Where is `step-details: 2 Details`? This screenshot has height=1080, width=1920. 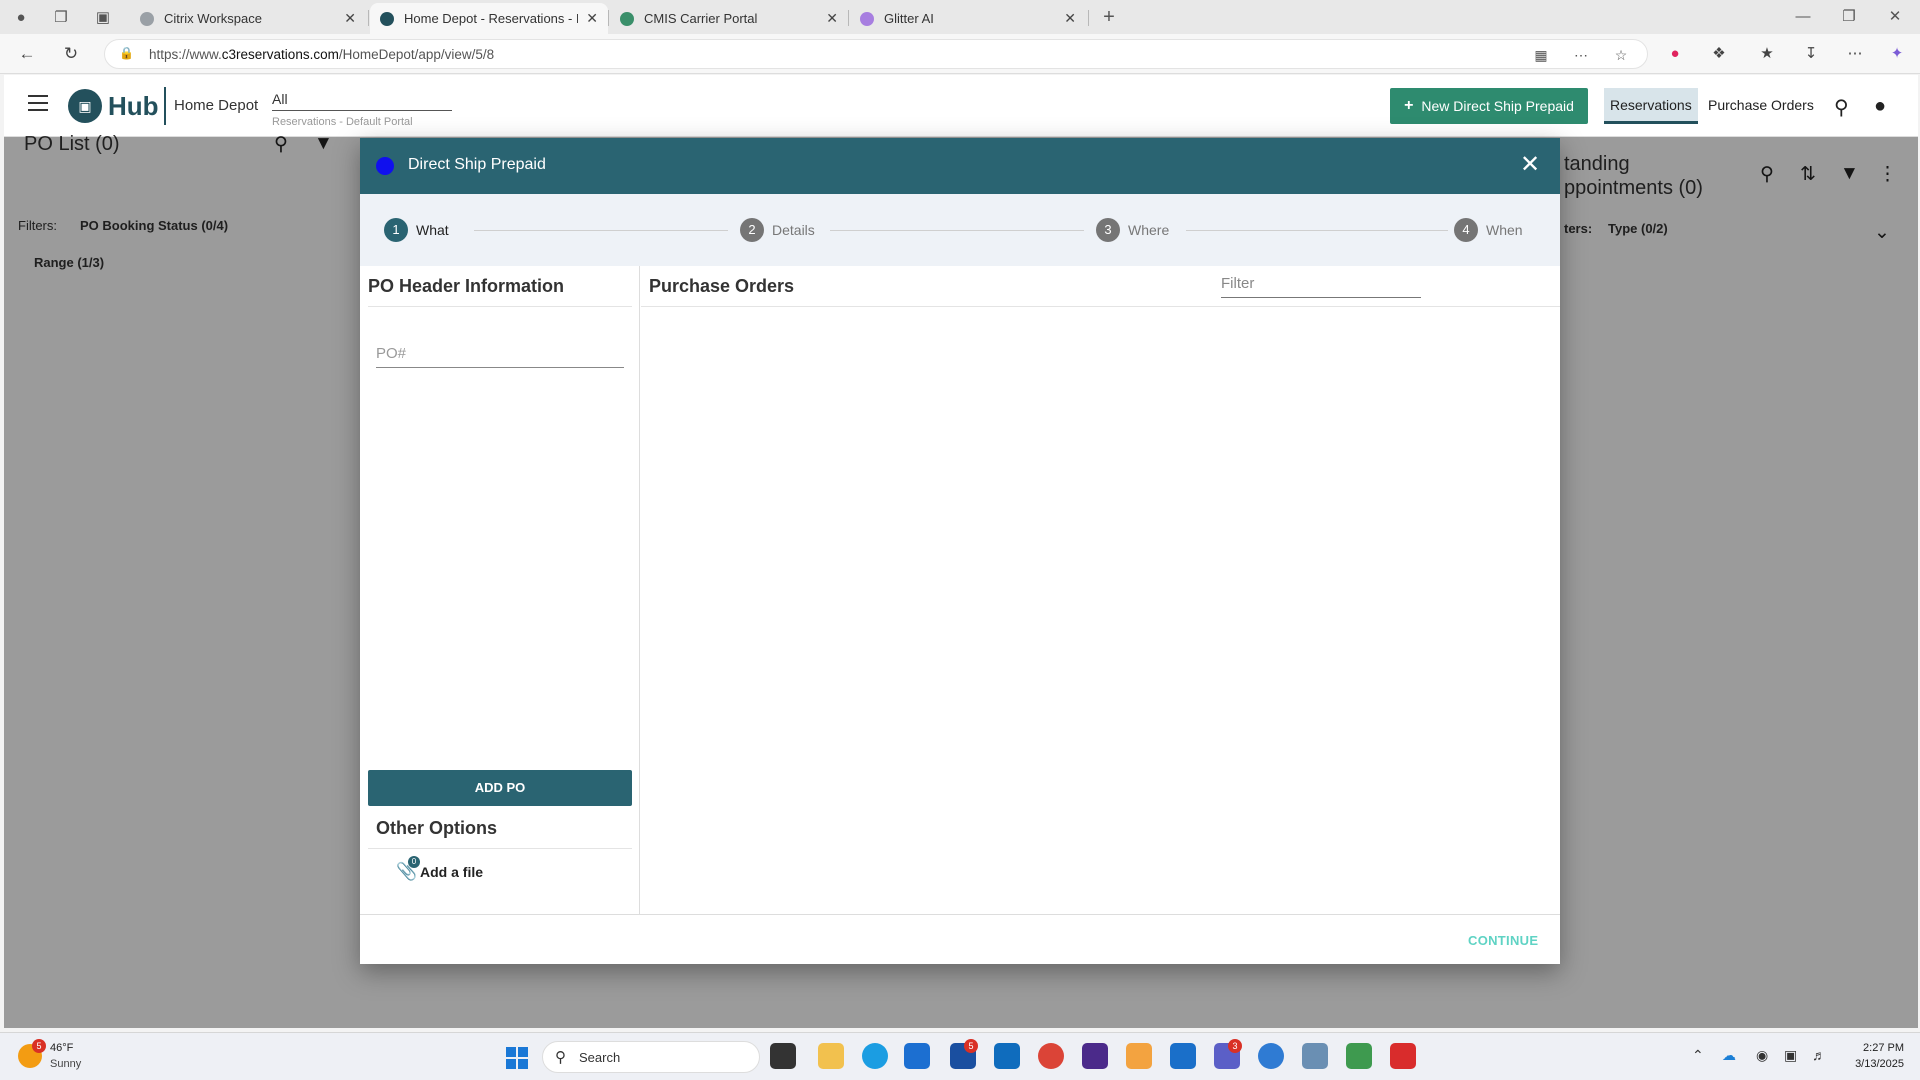
step-details: 2 Details is located at coordinates (777, 230).